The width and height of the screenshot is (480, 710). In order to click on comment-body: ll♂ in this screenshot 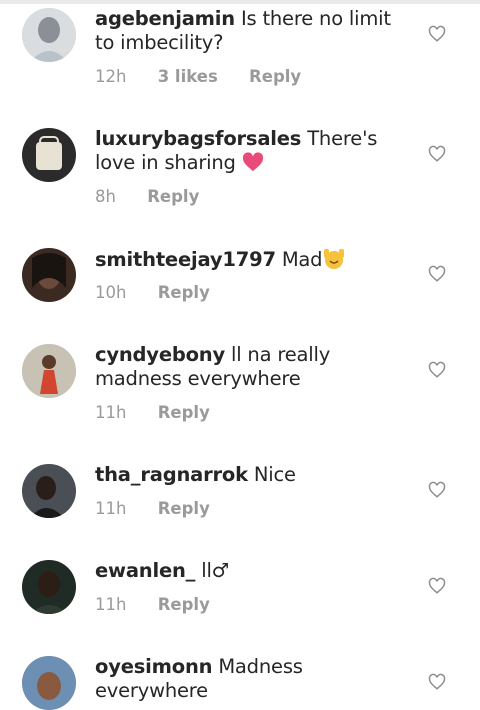, I will do `click(215, 570)`.